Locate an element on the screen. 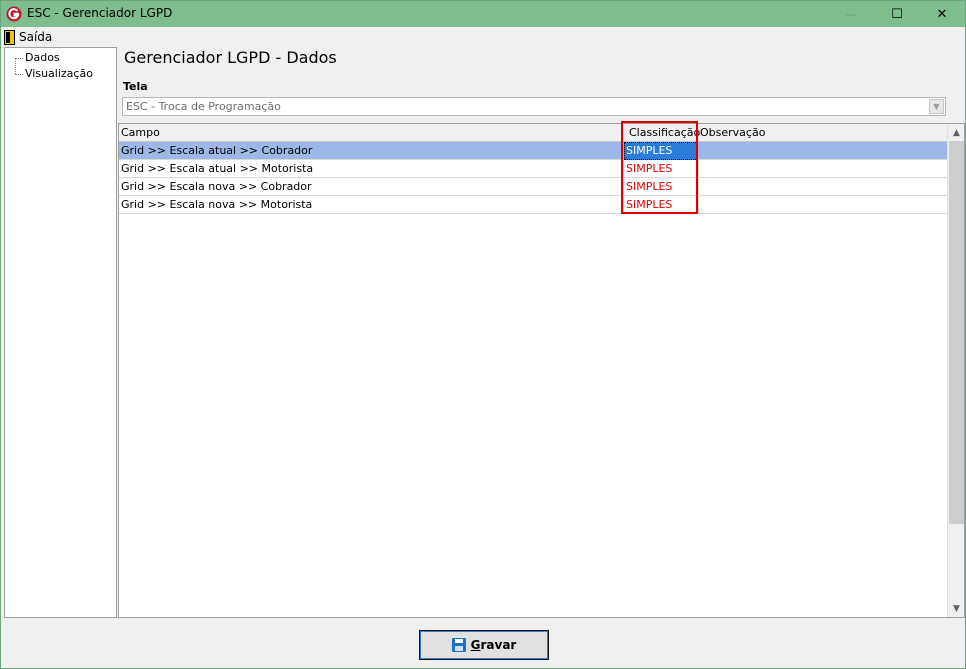 Image resolution: width=966 pixels, height=669 pixels. close-button: ✕ is located at coordinates (942, 14).